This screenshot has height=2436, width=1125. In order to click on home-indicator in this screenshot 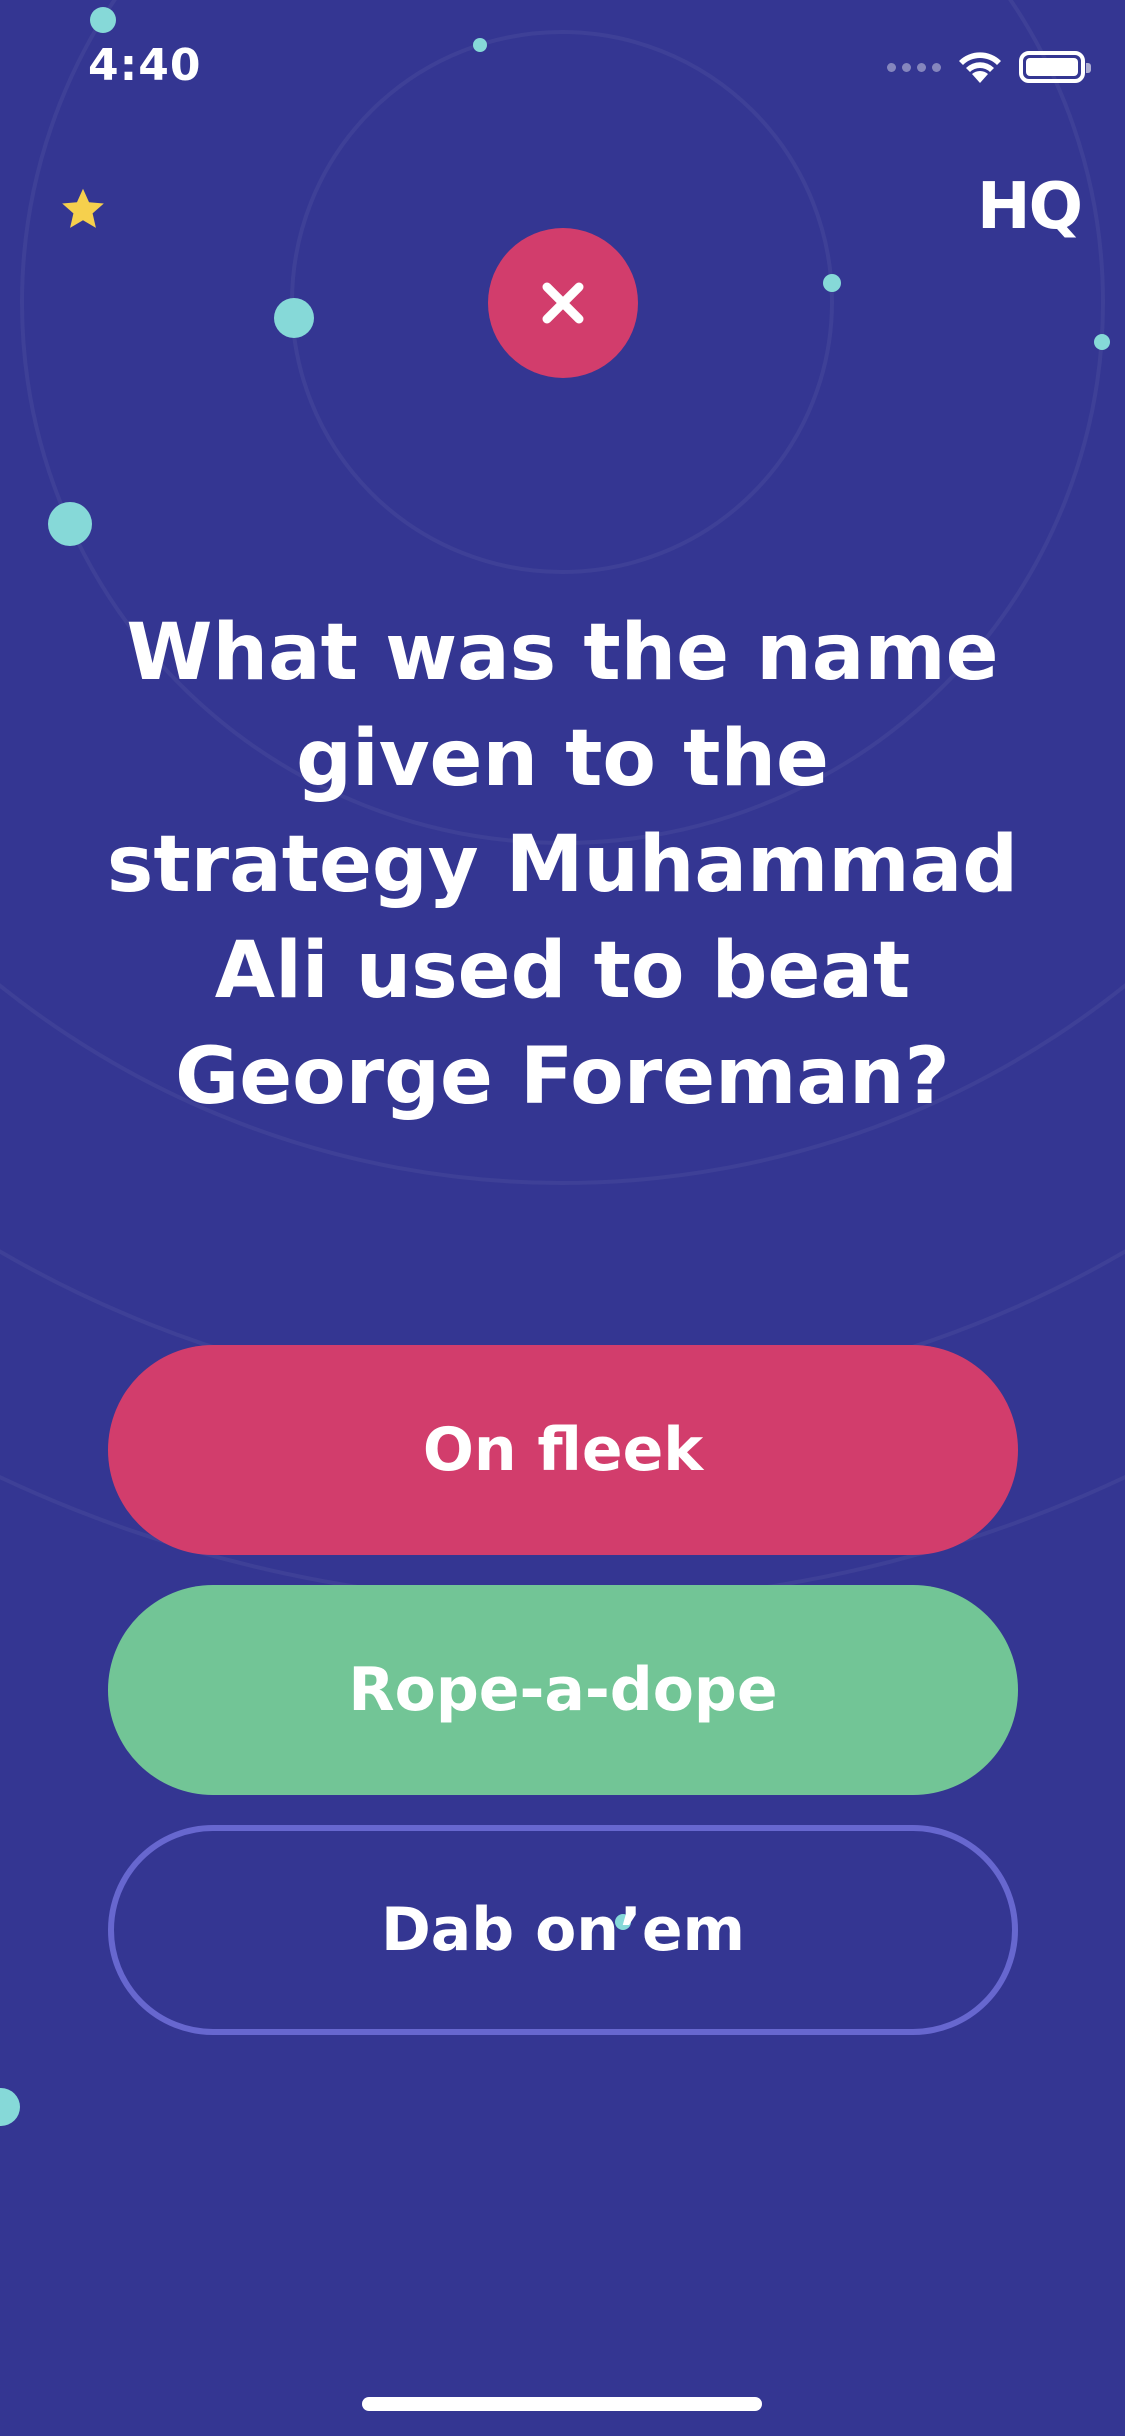, I will do `click(562, 2404)`.